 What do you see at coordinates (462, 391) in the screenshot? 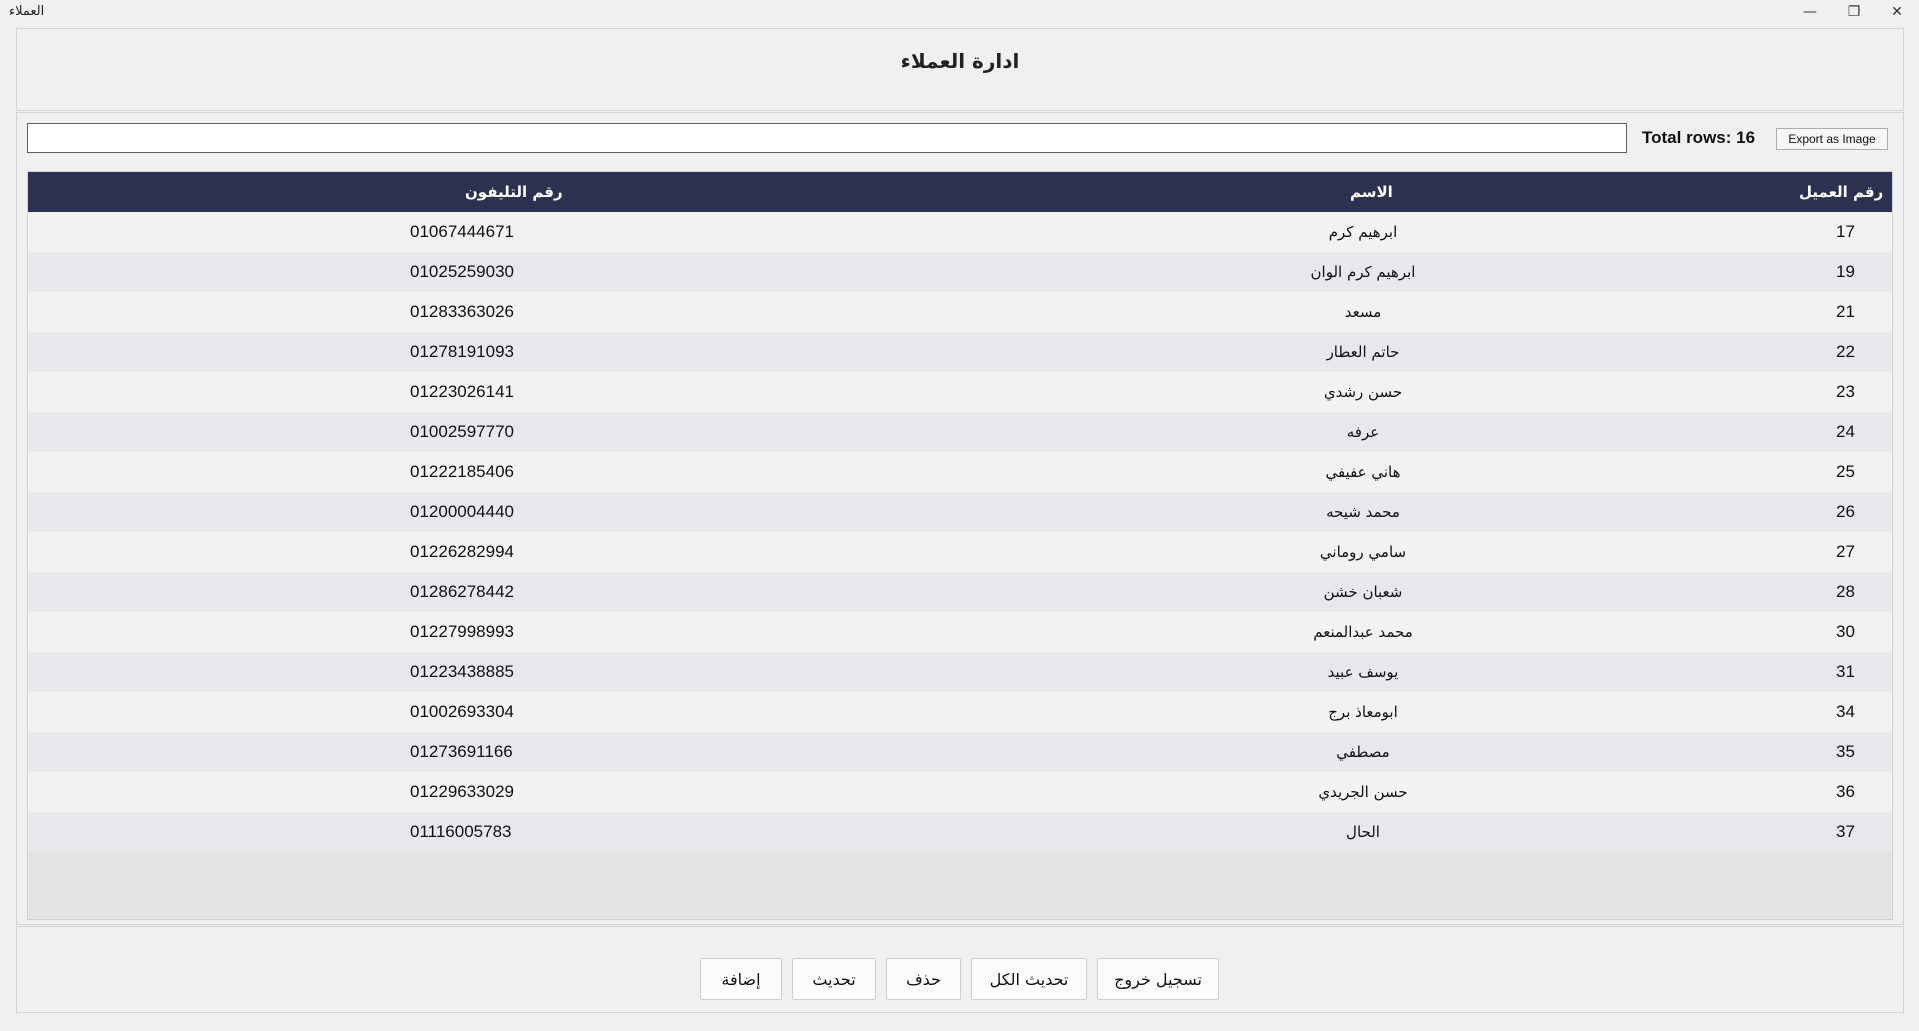
I see `cell-phone: 01223026141` at bounding box center [462, 391].